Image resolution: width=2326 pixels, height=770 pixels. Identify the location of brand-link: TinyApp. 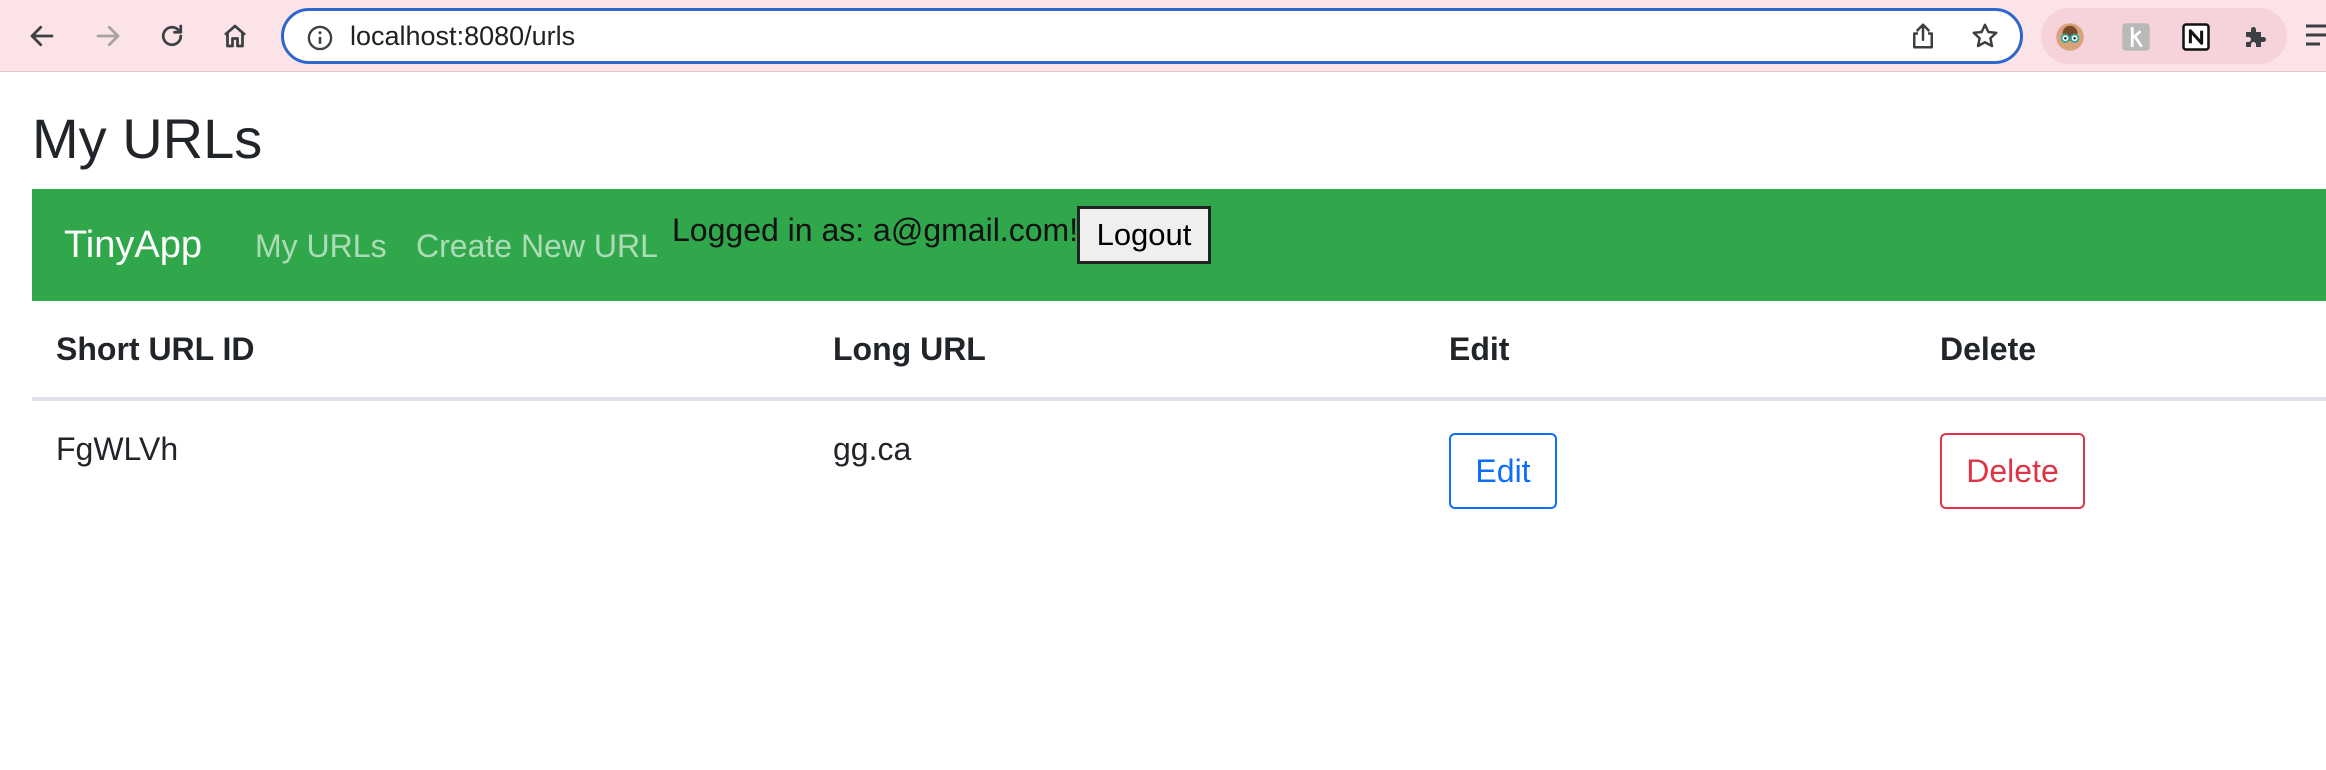
(133, 245).